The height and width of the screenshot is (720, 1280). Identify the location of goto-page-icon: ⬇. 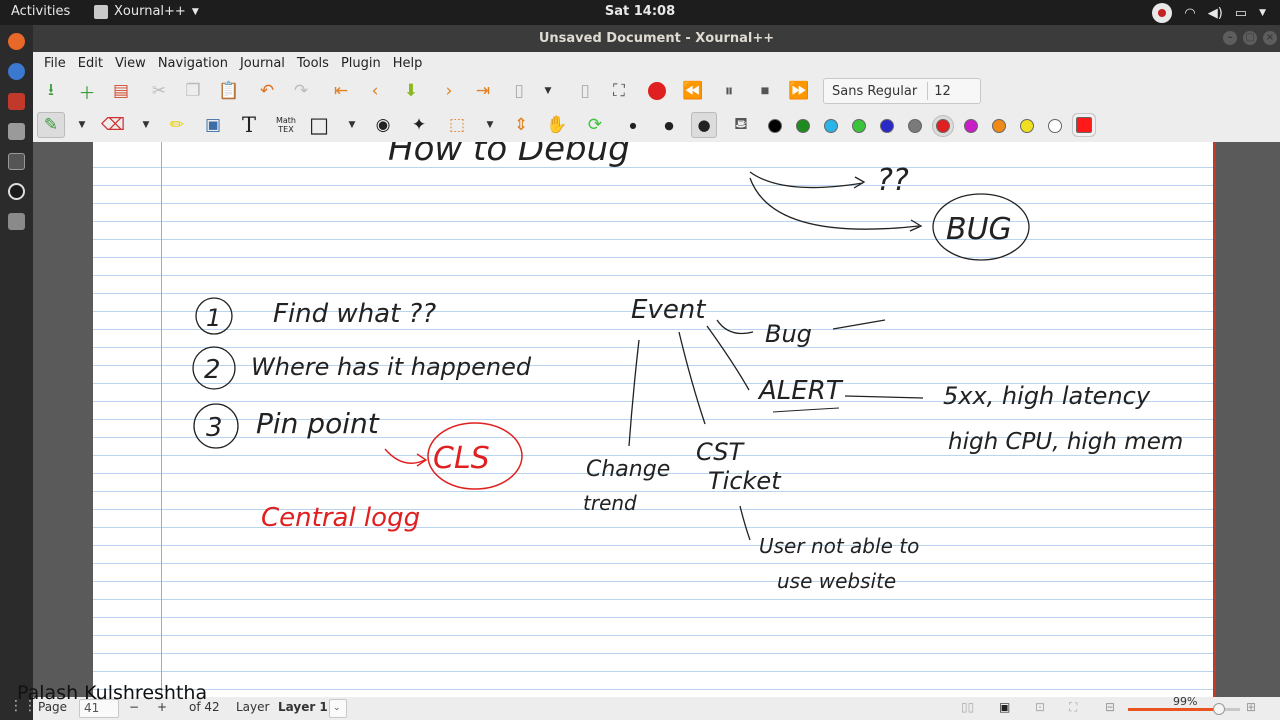
(411, 91).